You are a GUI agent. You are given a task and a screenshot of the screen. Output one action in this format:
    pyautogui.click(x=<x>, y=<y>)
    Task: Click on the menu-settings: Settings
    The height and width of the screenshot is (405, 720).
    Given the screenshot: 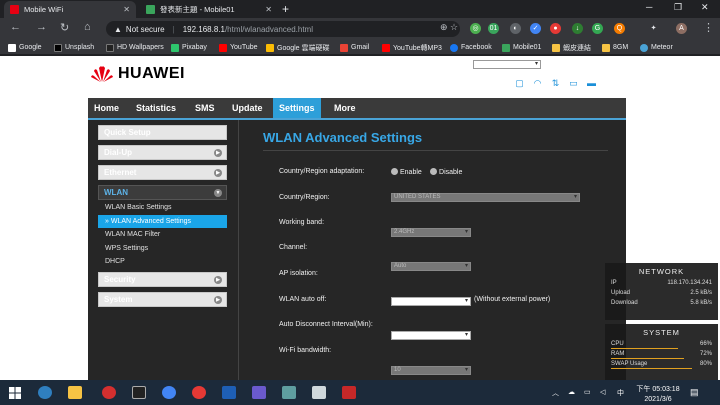 What is the action you would take?
    pyautogui.click(x=297, y=108)
    